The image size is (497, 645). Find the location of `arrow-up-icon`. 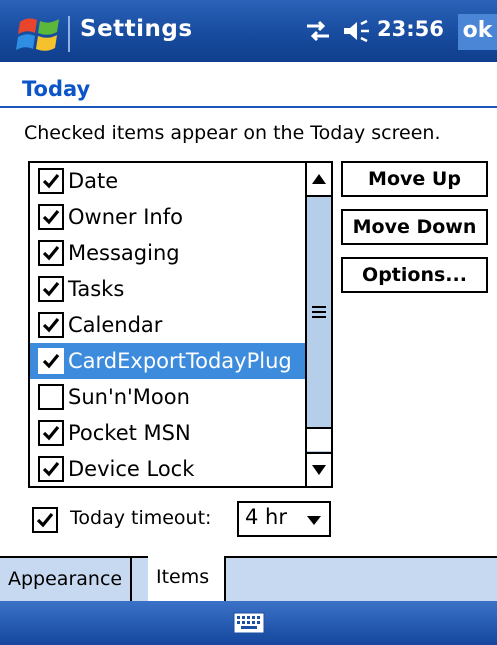

arrow-up-icon is located at coordinates (319, 179).